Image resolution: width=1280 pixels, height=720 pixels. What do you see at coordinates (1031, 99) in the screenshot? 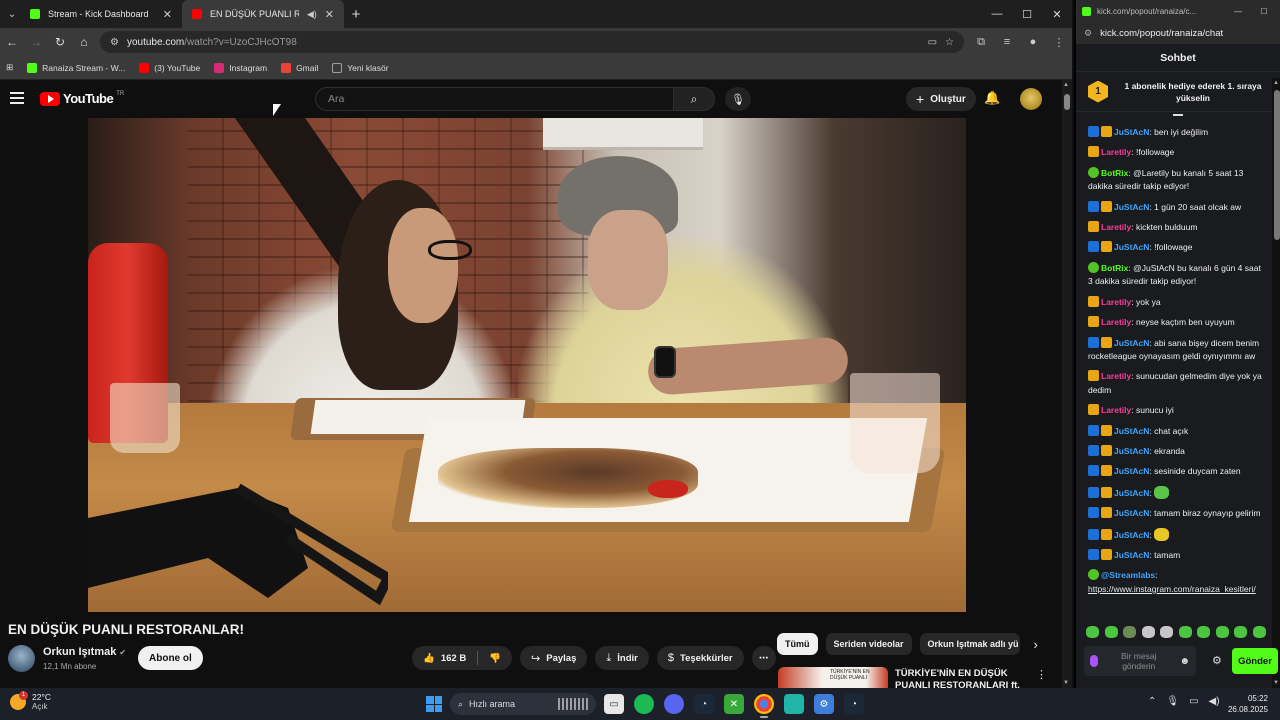
I see `account-avatar` at bounding box center [1031, 99].